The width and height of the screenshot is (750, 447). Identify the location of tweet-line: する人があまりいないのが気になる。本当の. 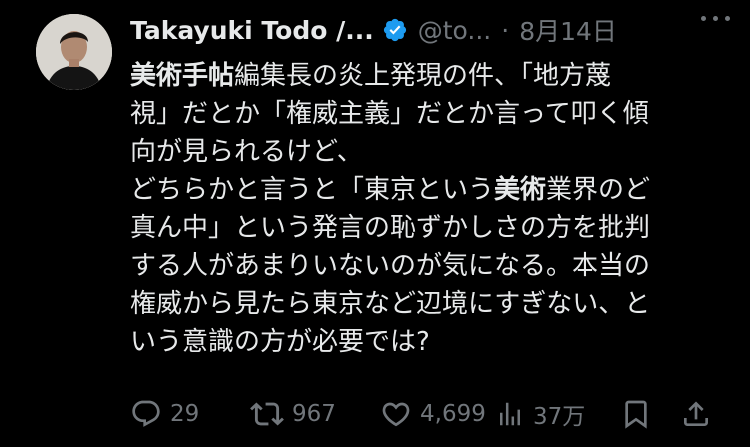
(425, 266).